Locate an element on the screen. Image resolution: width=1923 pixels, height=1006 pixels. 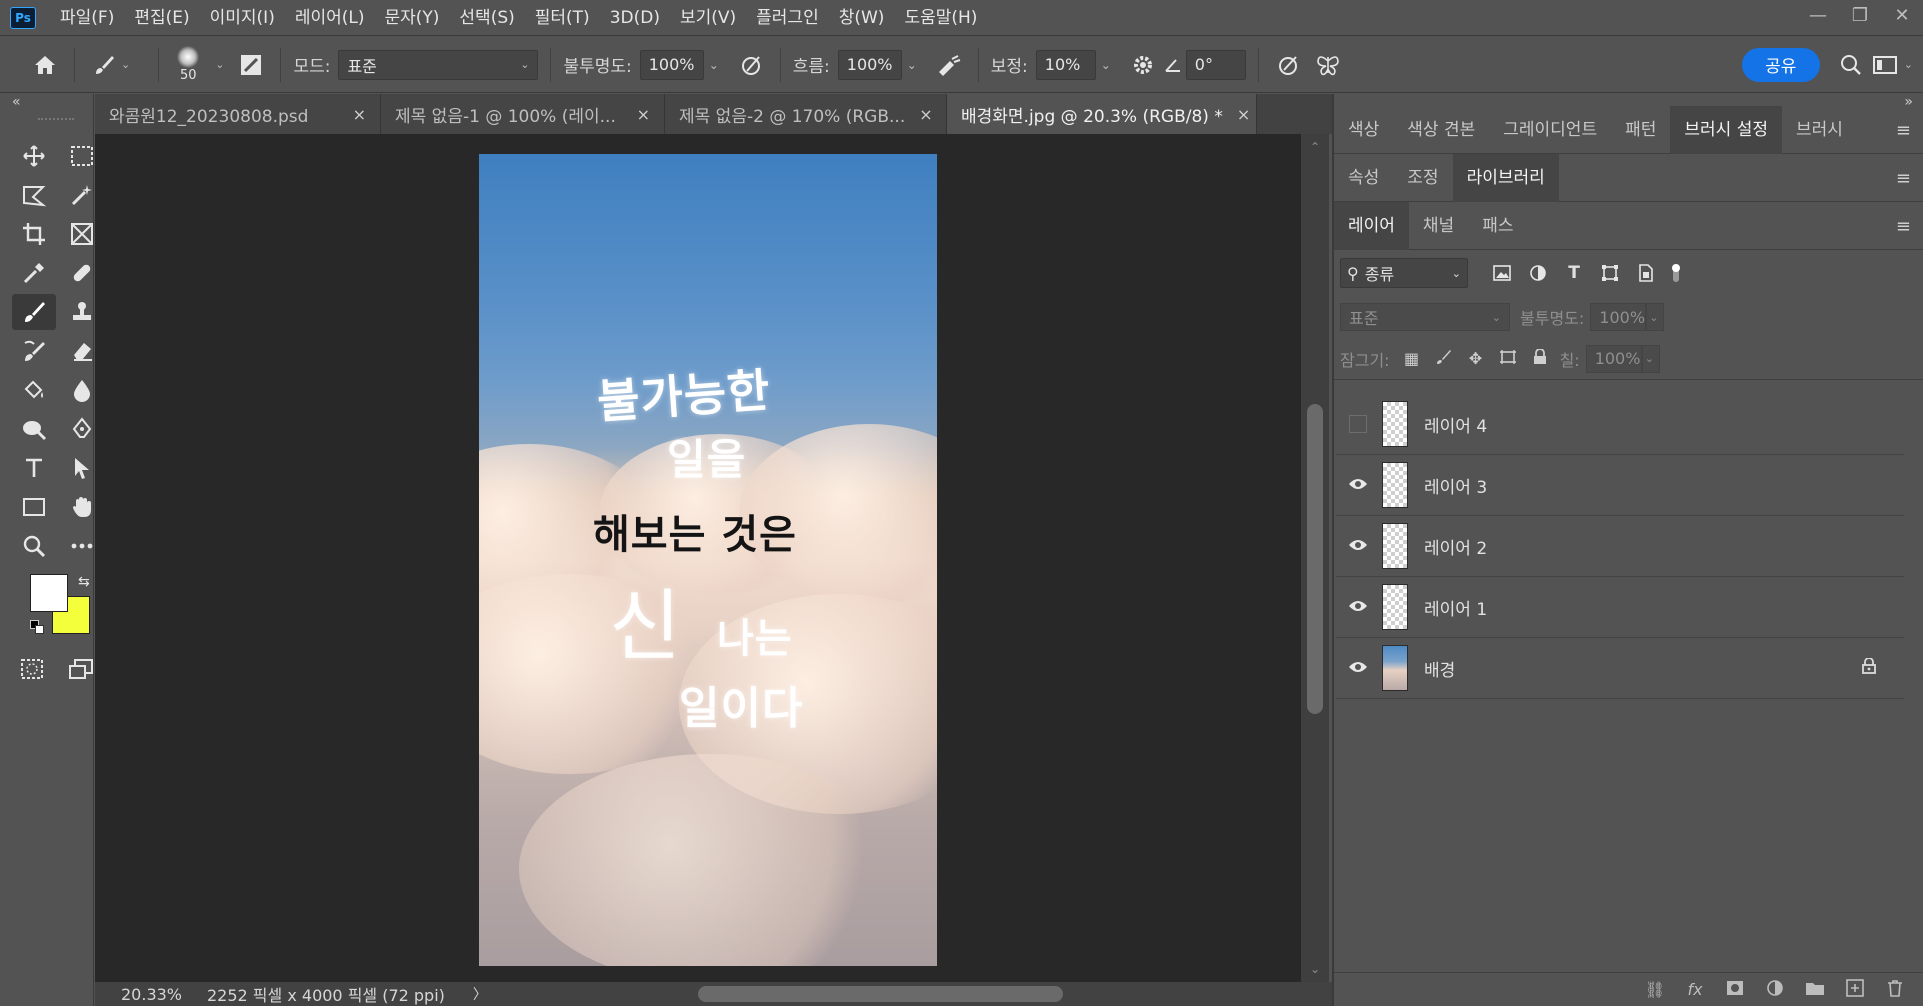
new-group-folder-icon is located at coordinates (1815, 990).